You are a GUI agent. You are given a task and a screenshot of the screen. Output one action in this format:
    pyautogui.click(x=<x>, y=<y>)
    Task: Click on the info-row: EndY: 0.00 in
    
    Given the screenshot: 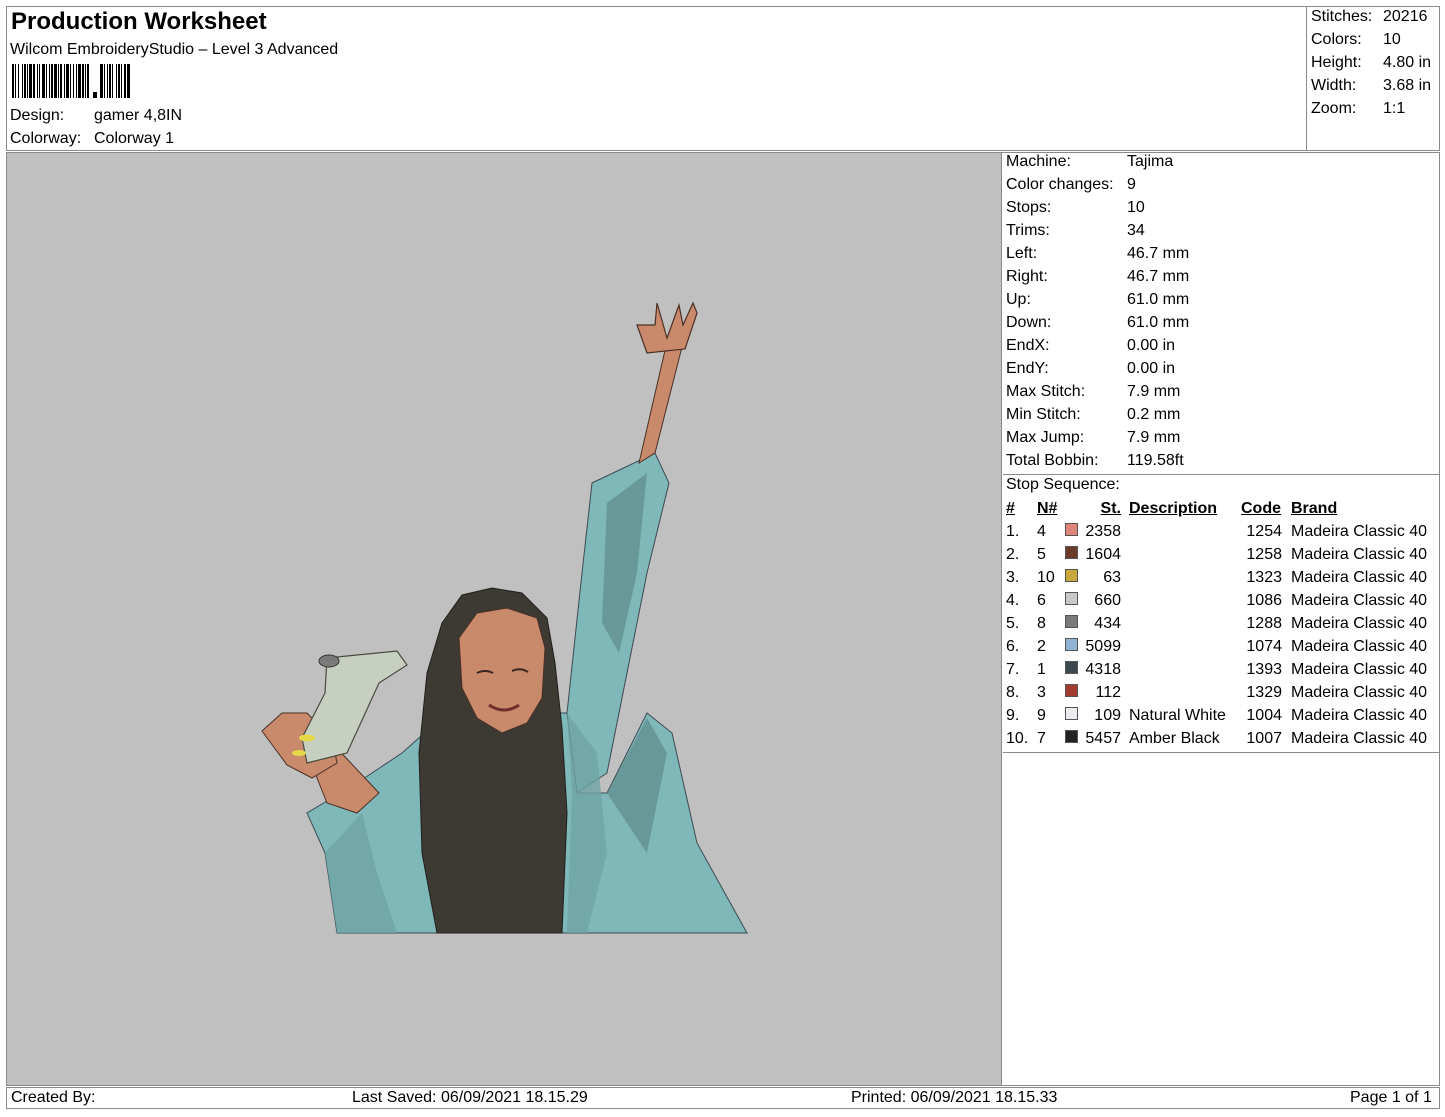 What is the action you would take?
    pyautogui.click(x=1090, y=369)
    